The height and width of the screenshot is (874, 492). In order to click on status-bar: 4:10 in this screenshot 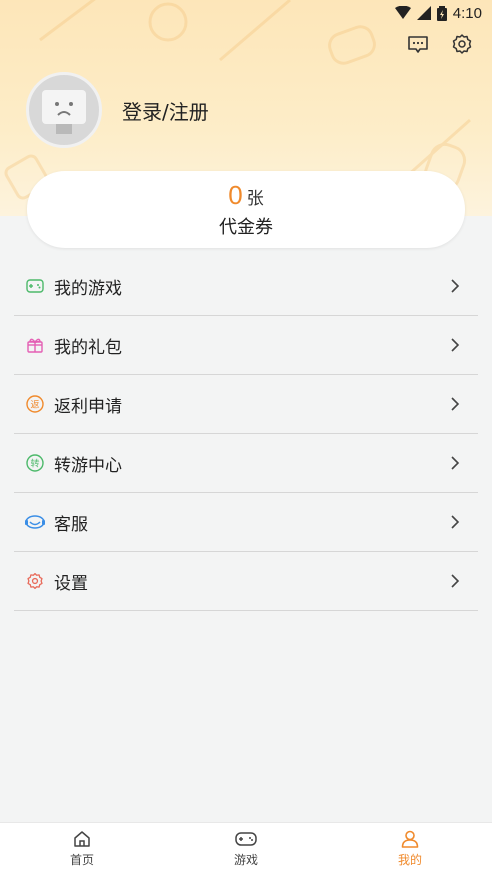, I will do `click(246, 13)`.